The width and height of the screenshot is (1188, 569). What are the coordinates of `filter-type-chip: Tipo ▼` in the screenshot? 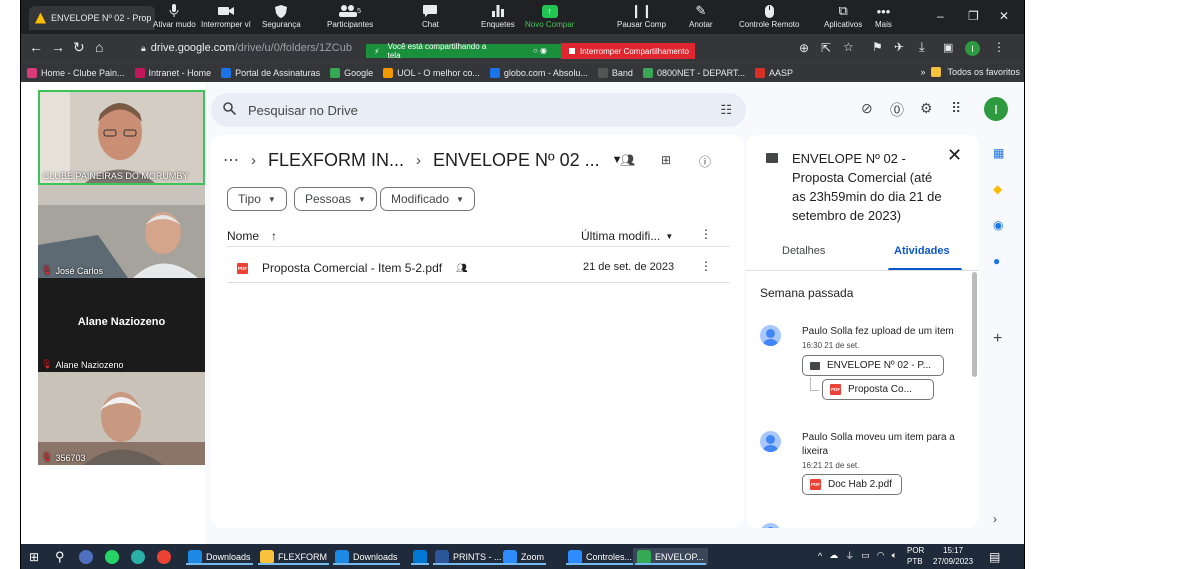 It's located at (257, 199).